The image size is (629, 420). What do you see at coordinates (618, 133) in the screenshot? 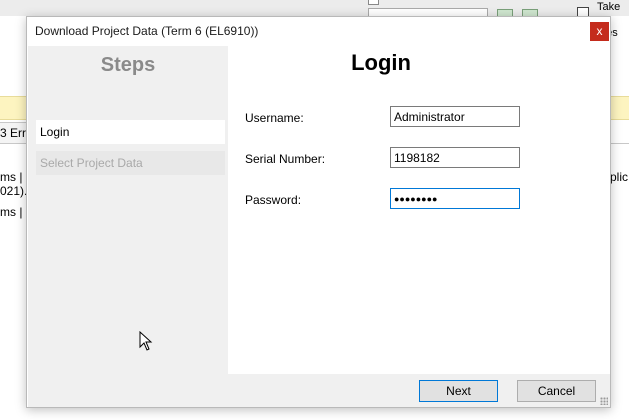
I see `background-divider` at bounding box center [618, 133].